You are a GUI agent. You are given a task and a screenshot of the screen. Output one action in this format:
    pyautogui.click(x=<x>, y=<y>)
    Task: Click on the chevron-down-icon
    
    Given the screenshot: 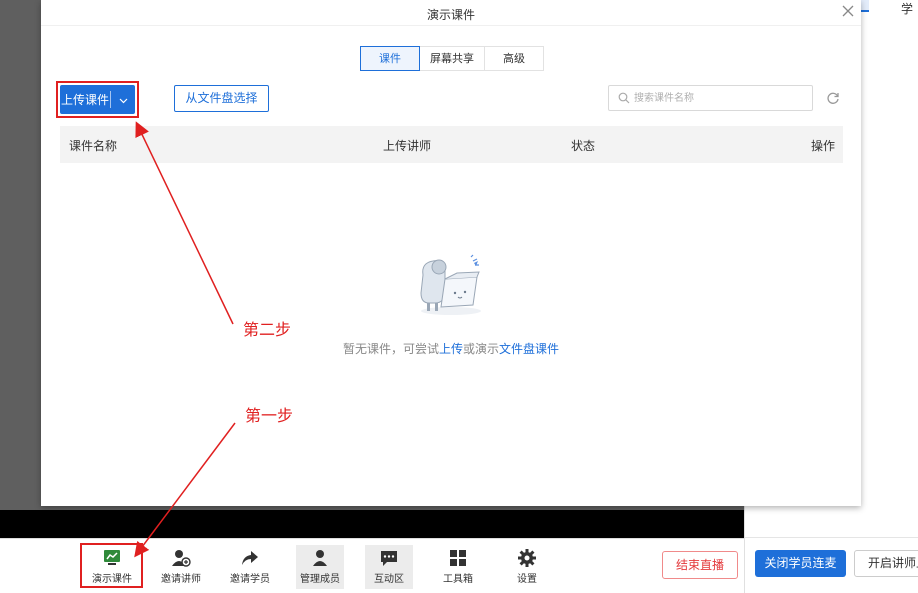 What is the action you would take?
    pyautogui.click(x=123, y=100)
    